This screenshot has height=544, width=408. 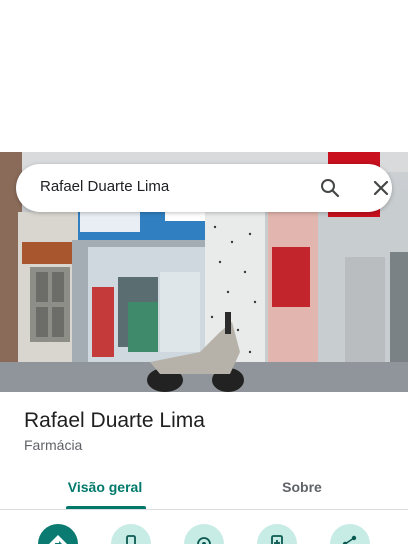 What do you see at coordinates (381, 188) in the screenshot?
I see `close-icon` at bounding box center [381, 188].